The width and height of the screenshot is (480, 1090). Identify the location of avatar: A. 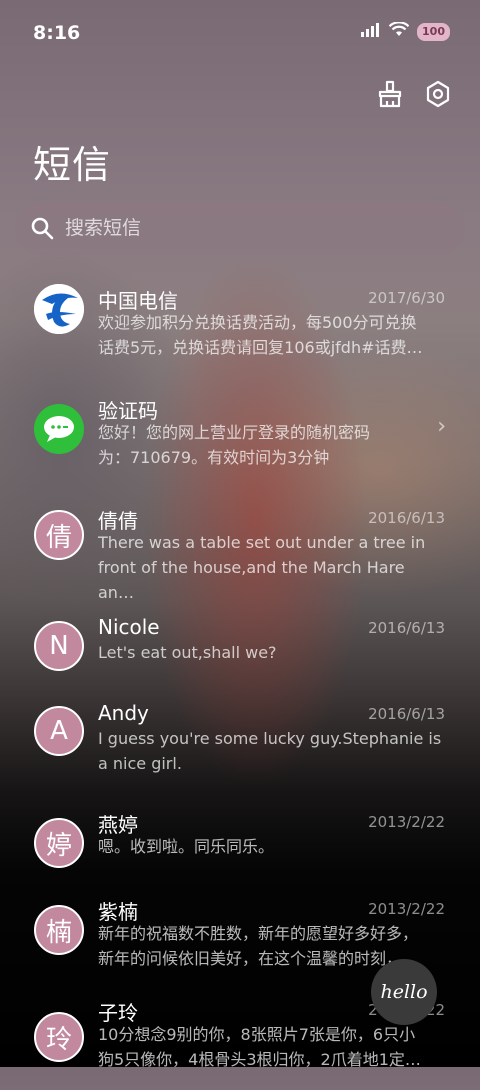
(59, 731).